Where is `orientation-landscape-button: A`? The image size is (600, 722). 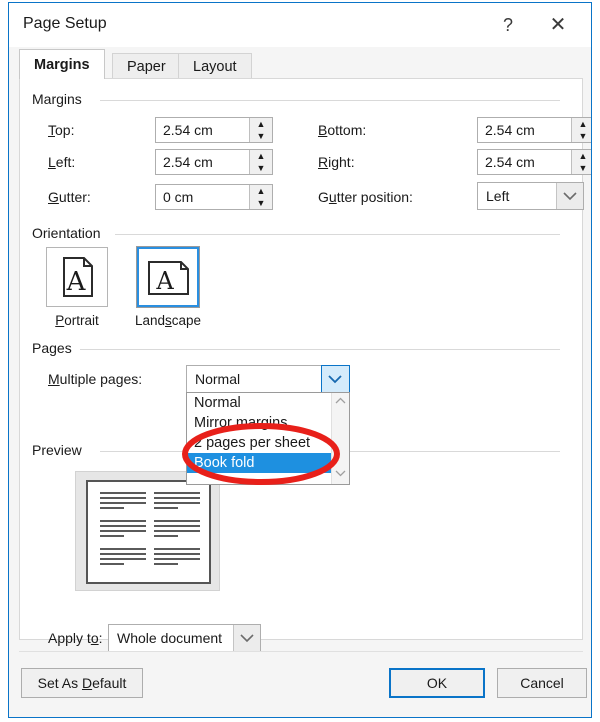
orientation-landscape-button: A is located at coordinates (168, 277).